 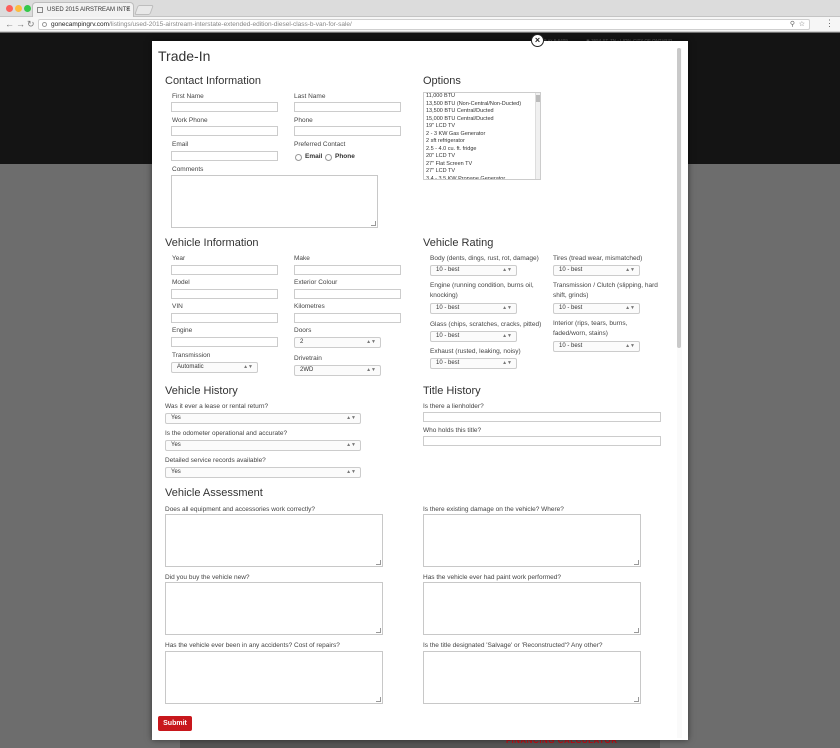 What do you see at coordinates (481, 172) in the screenshot?
I see `option-item: 27" LCD TV` at bounding box center [481, 172].